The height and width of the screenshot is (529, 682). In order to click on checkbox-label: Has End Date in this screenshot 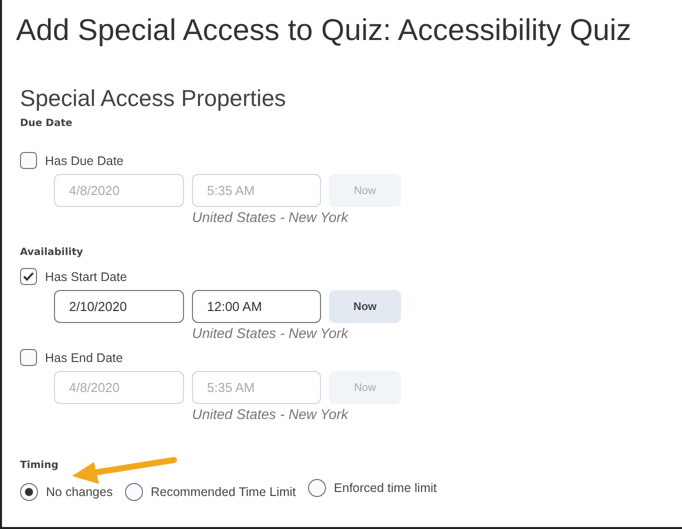, I will do `click(84, 357)`.